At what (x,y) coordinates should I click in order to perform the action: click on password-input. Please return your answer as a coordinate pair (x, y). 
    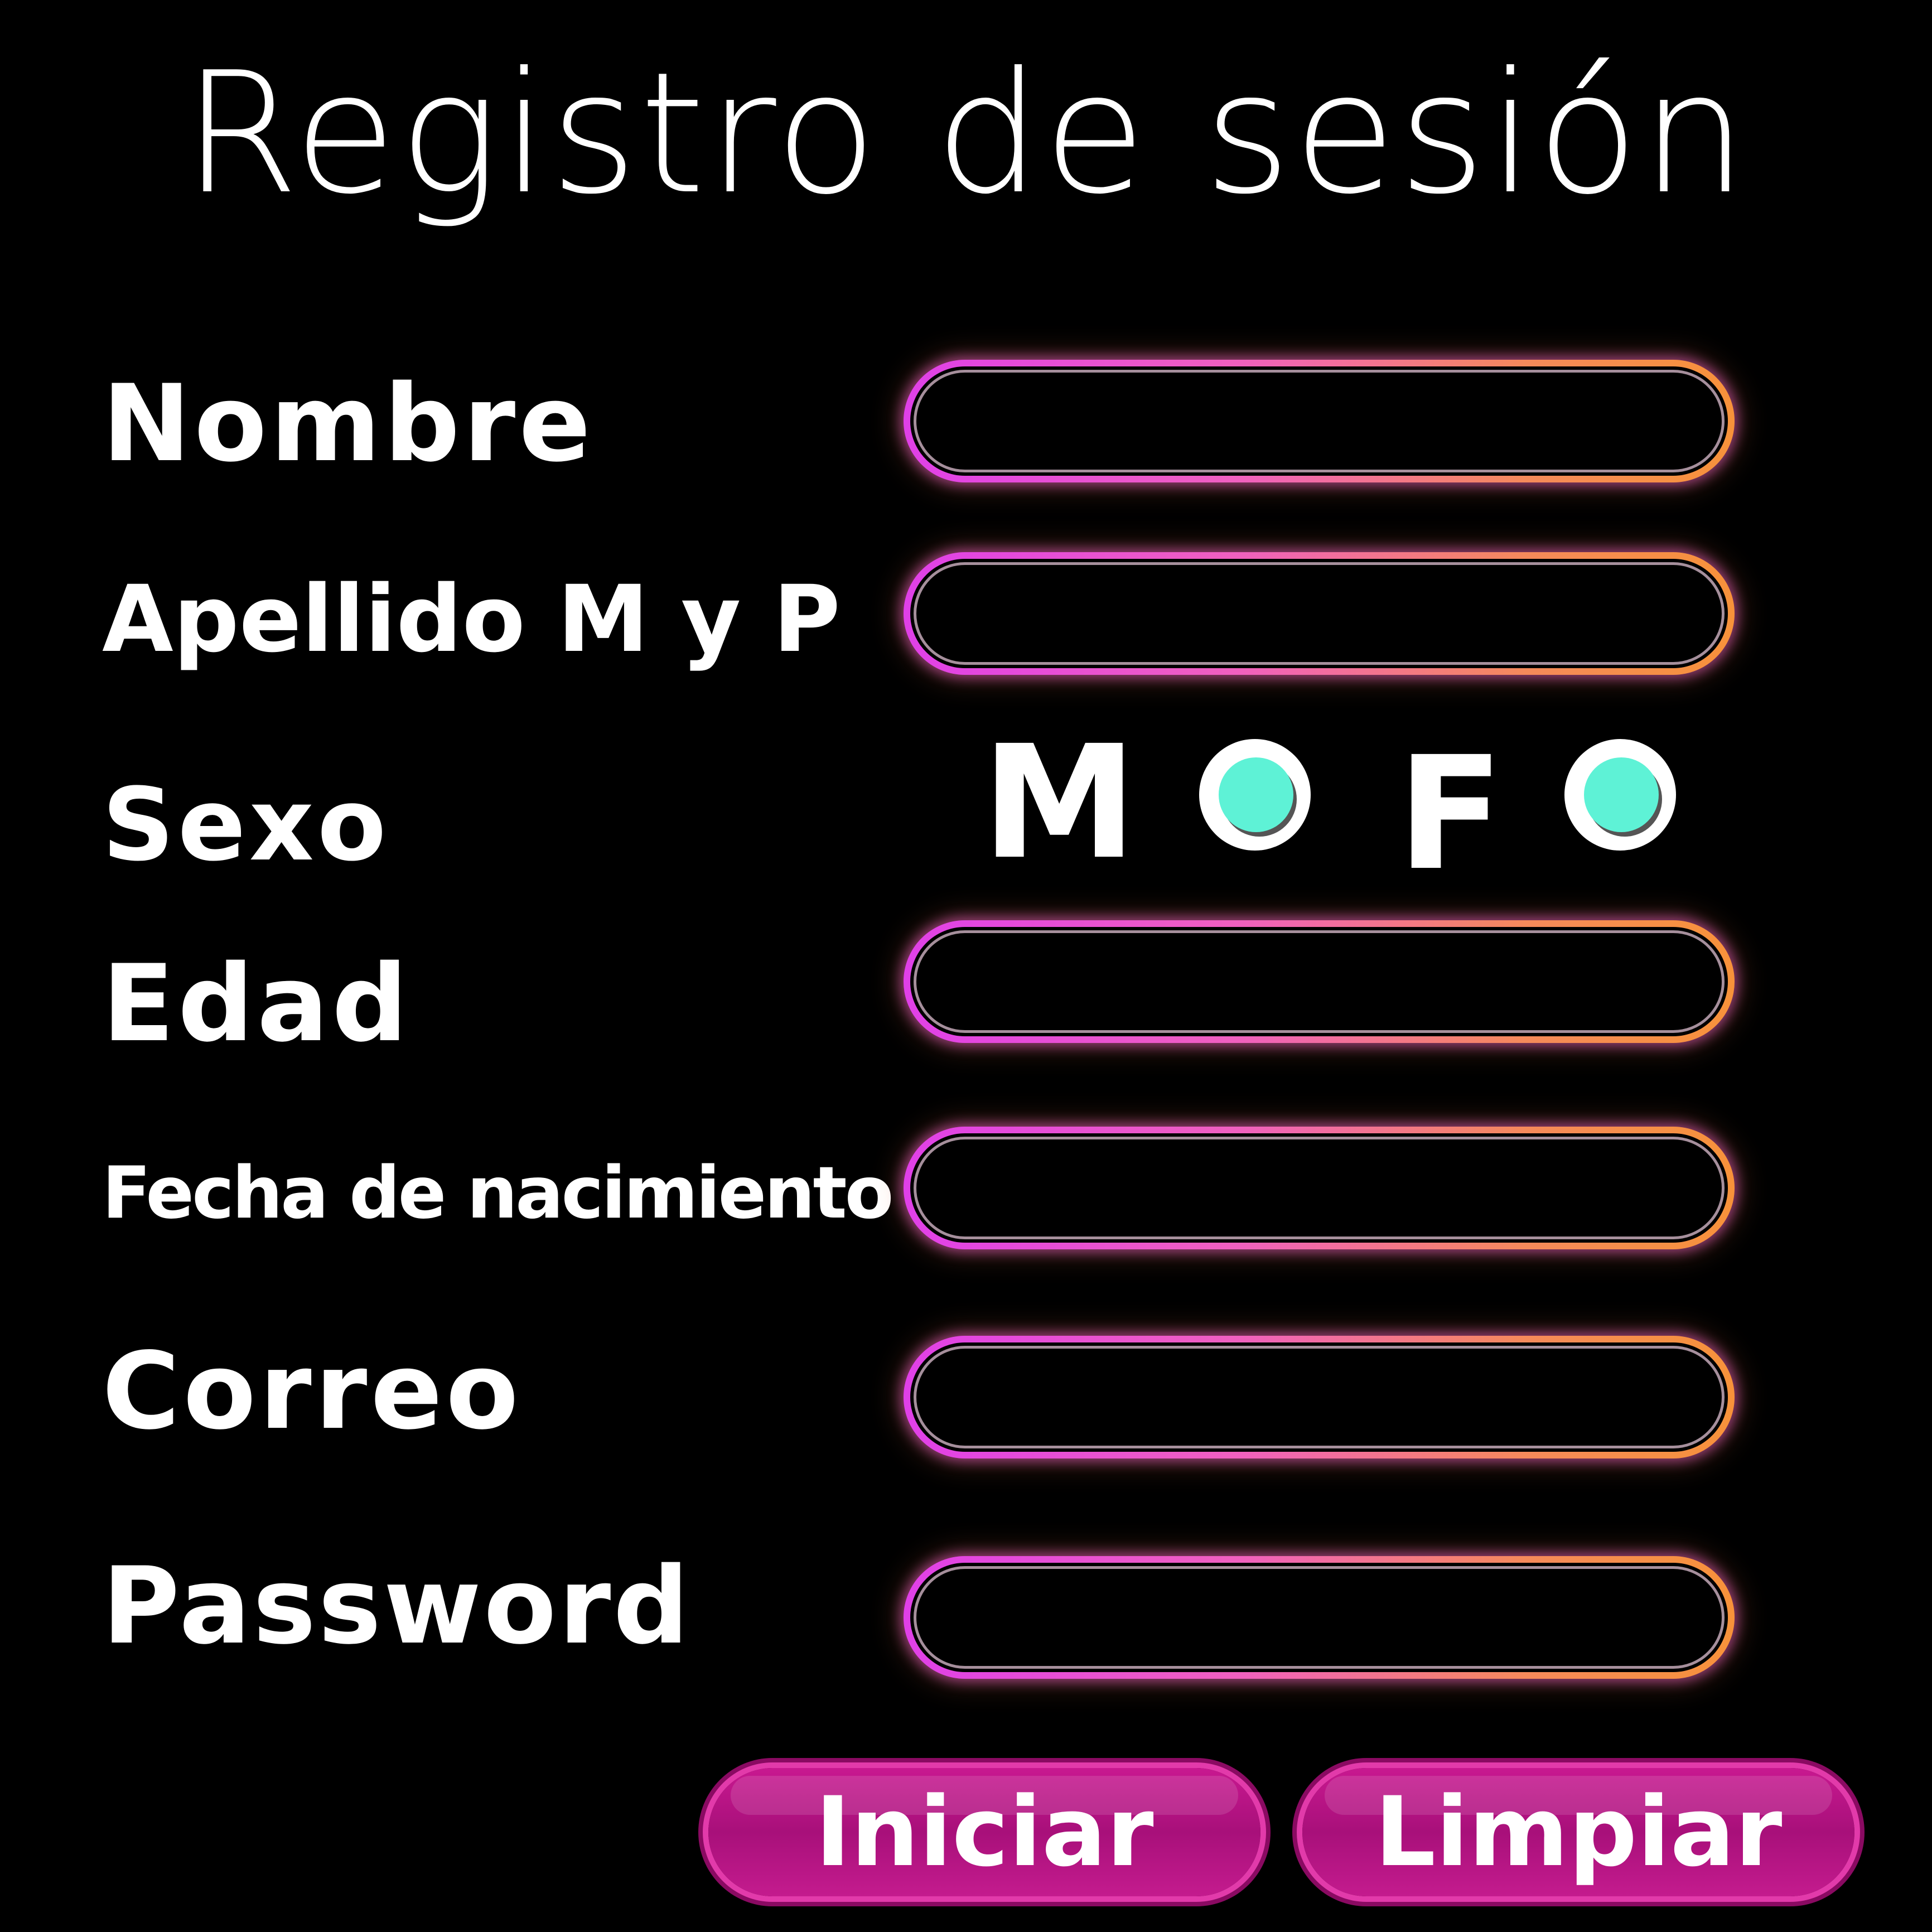
    Looking at the image, I should click on (1319, 1617).